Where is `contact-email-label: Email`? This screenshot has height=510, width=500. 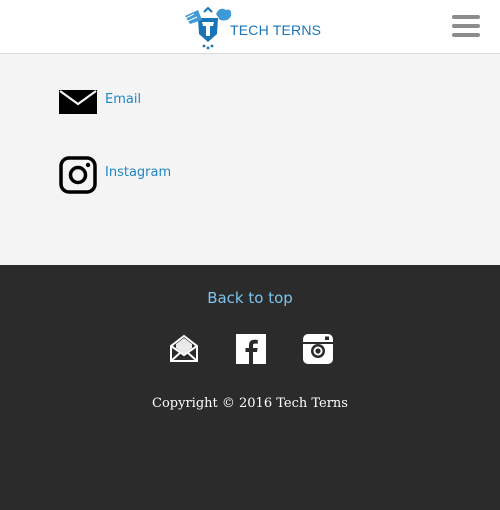
contact-email-label: Email is located at coordinates (123, 99).